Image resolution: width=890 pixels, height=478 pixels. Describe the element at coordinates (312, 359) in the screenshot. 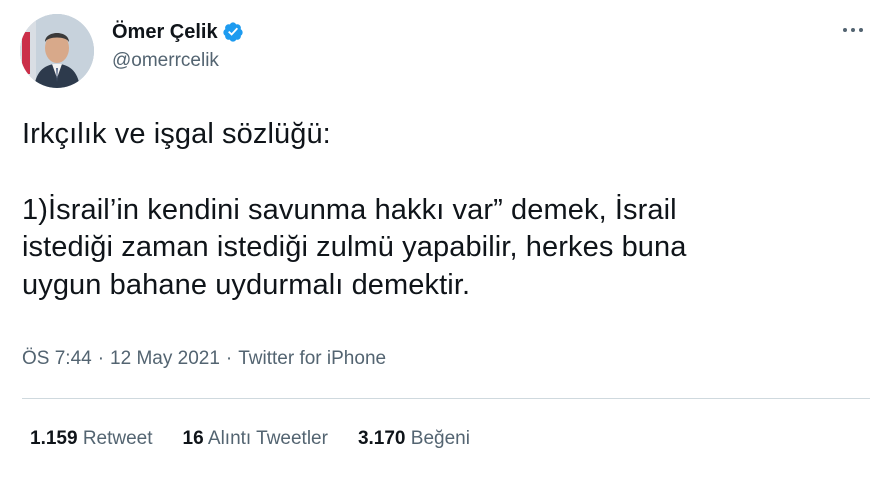

I see `tweet-source: Twitter for iPhone` at that location.